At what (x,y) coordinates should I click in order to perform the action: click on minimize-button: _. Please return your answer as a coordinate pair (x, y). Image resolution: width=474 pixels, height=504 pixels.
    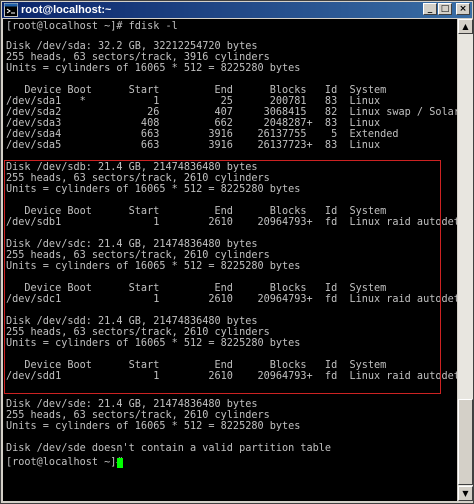
    Looking at the image, I should click on (430, 9).